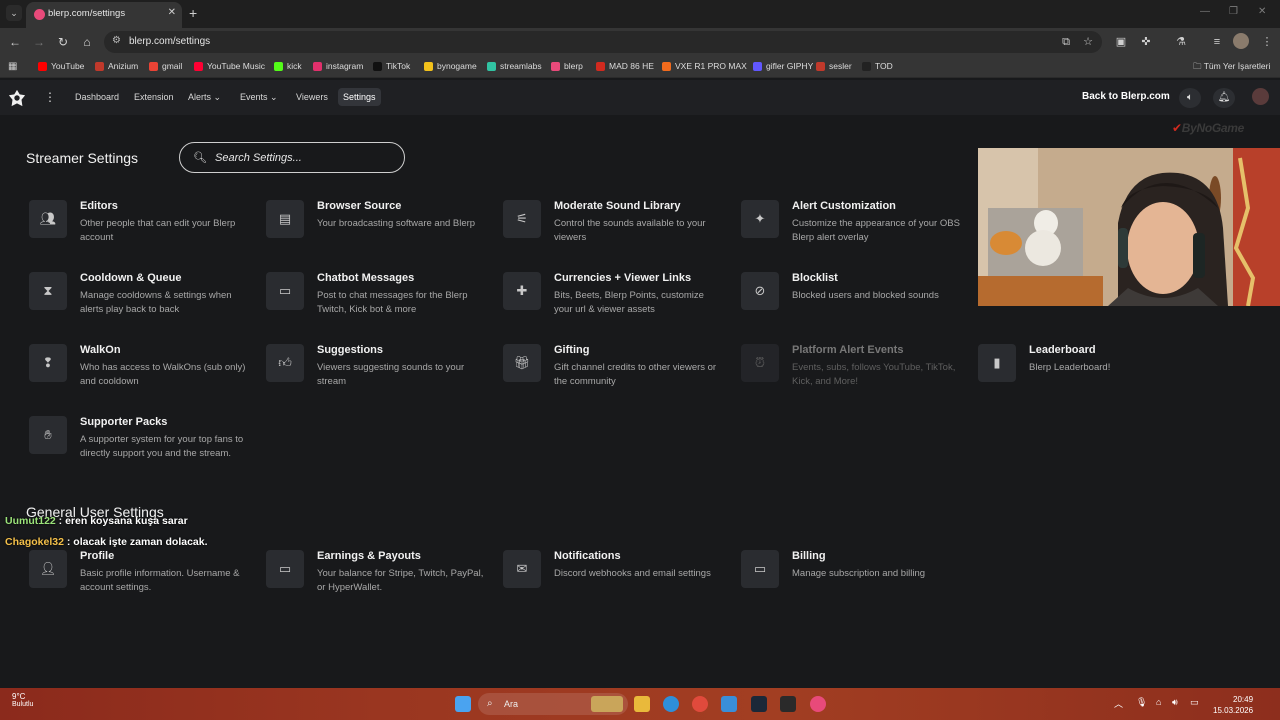 The image size is (1280, 720). Describe the element at coordinates (1158, 702) in the screenshot. I see `network-icon: ⌂` at that location.